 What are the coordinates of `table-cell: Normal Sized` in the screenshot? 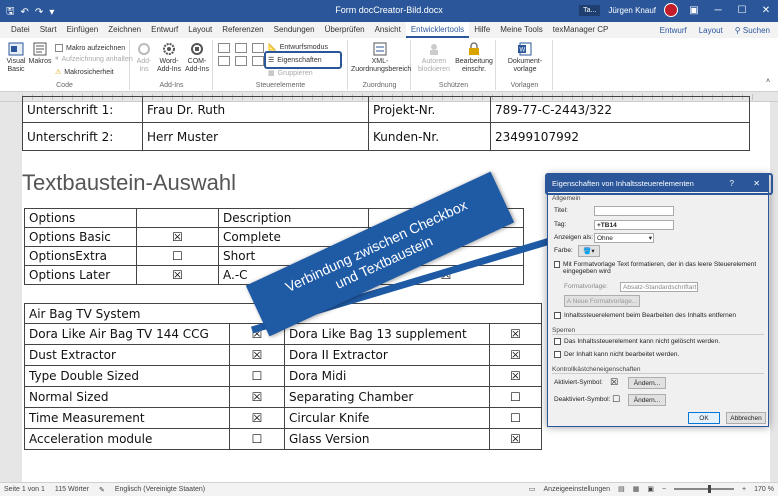 It's located at (127, 397).